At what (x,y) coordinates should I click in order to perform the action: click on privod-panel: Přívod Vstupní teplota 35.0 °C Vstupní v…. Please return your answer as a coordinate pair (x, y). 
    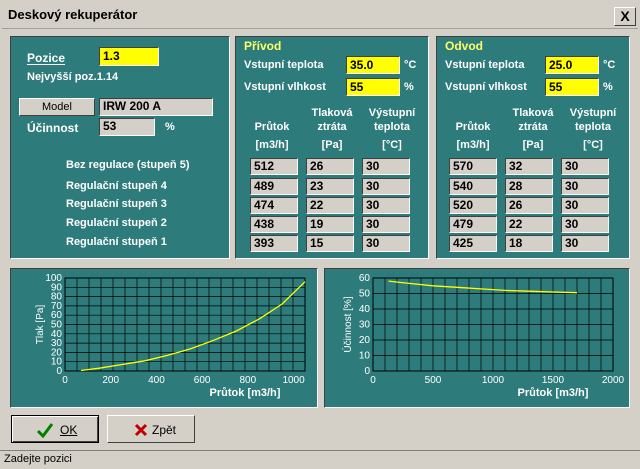
    Looking at the image, I should click on (332, 147).